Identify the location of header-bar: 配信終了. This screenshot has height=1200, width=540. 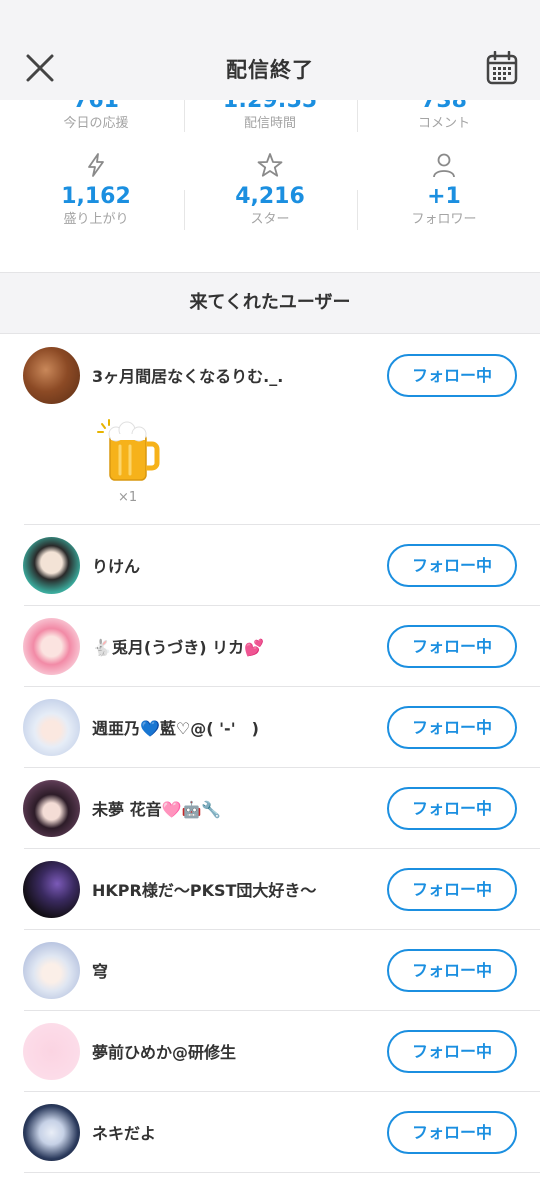
(270, 50).